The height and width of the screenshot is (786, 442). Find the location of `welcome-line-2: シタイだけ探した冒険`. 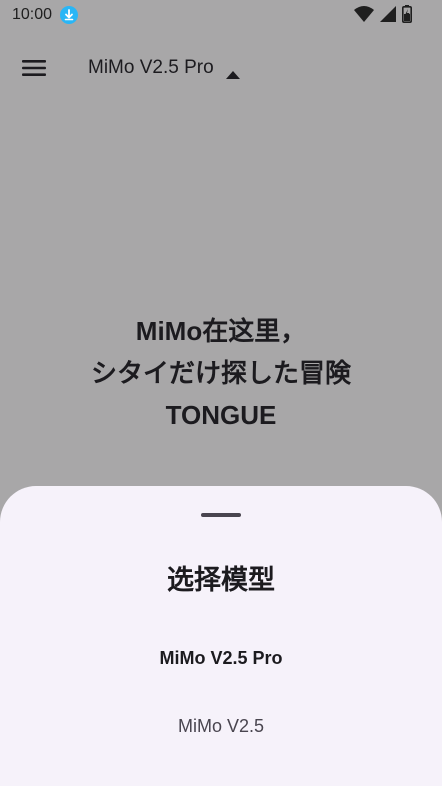

welcome-line-2: シタイだけ探した冒険 is located at coordinates (220, 373).